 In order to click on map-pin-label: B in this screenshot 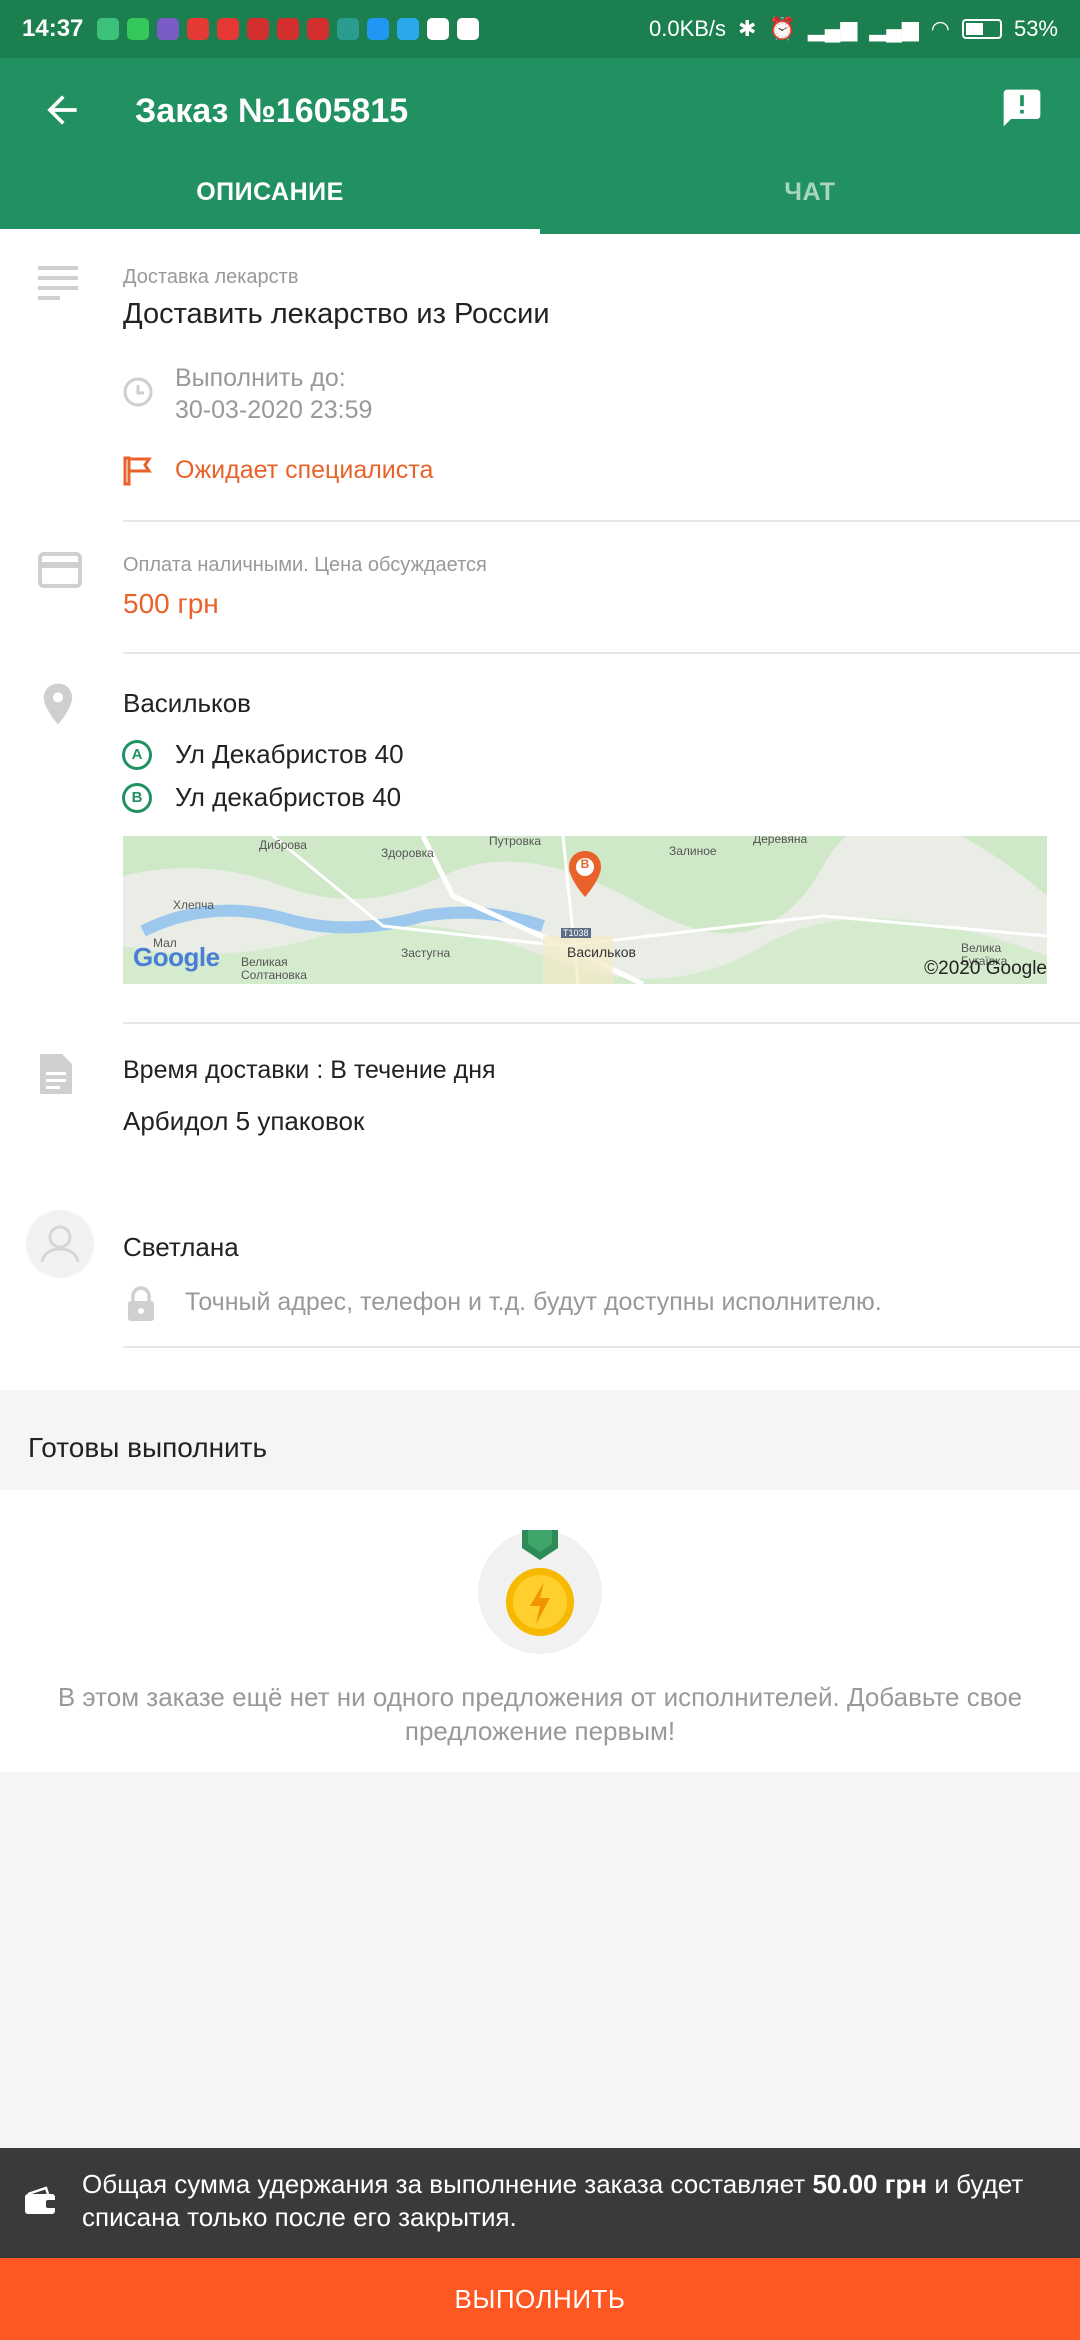, I will do `click(585, 864)`.